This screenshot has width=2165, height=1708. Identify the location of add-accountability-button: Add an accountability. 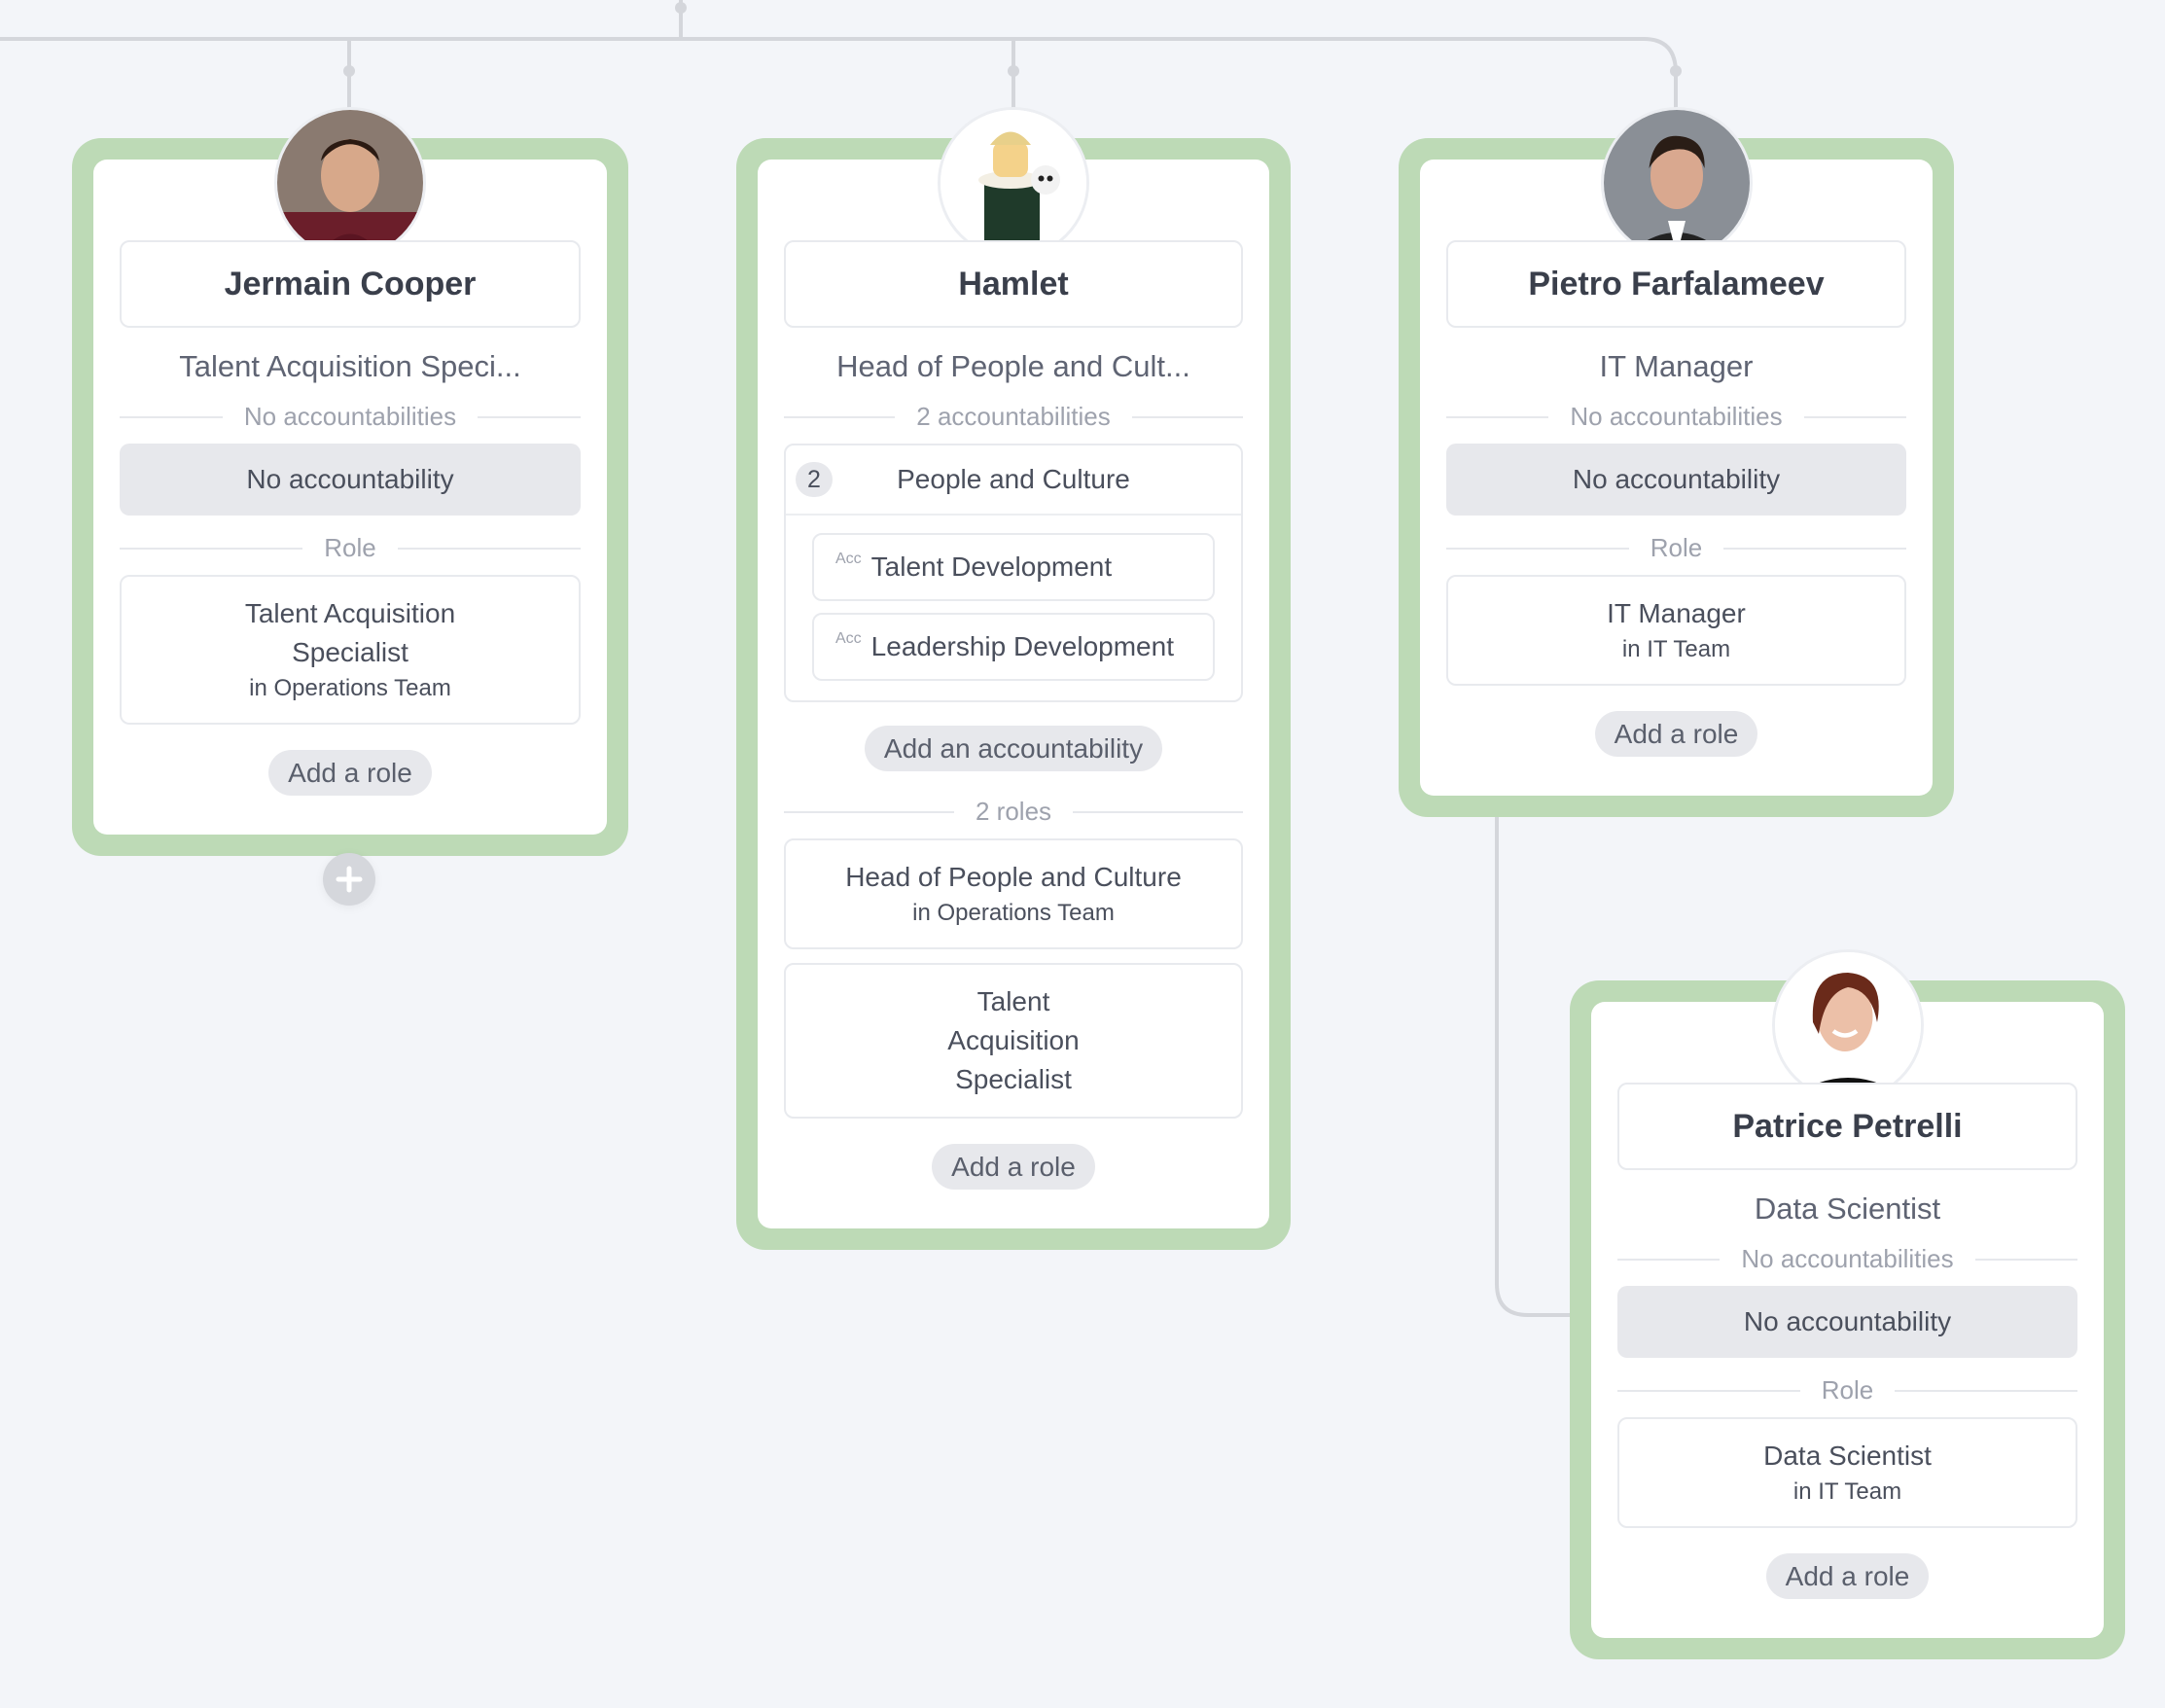
(1013, 748).